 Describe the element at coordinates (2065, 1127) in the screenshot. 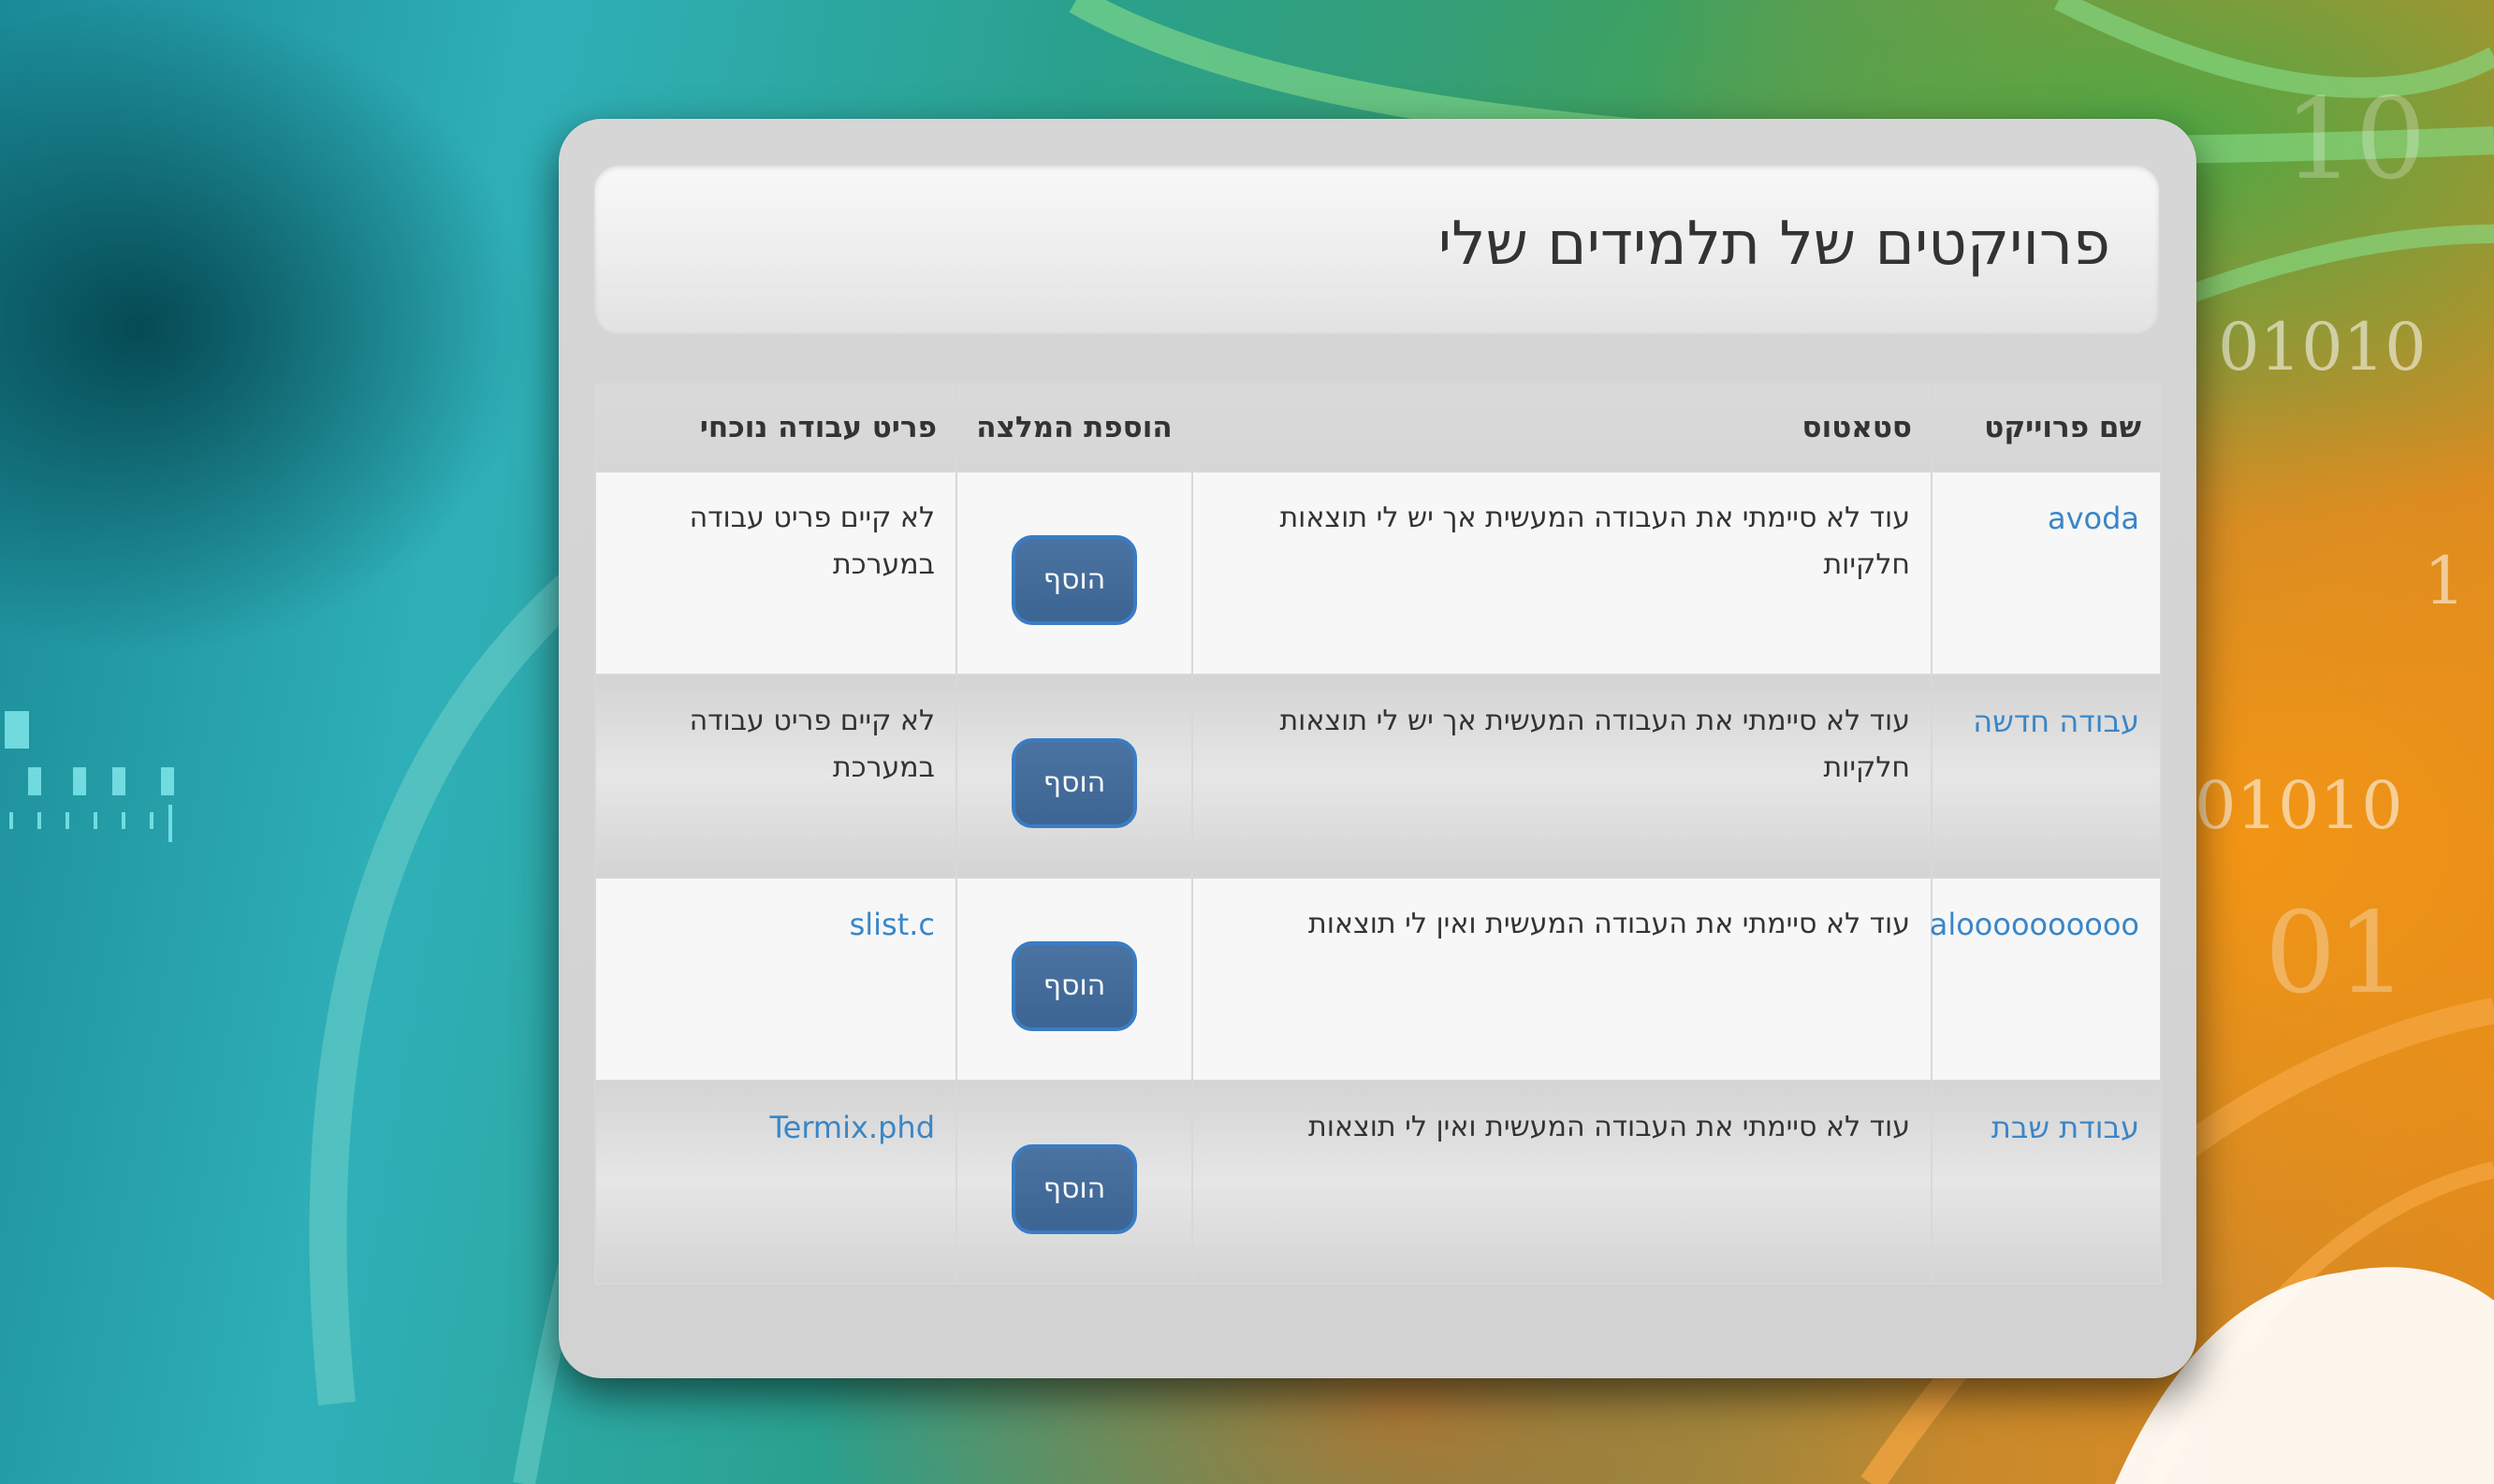

I see `project-link: עבודת שבת` at that location.